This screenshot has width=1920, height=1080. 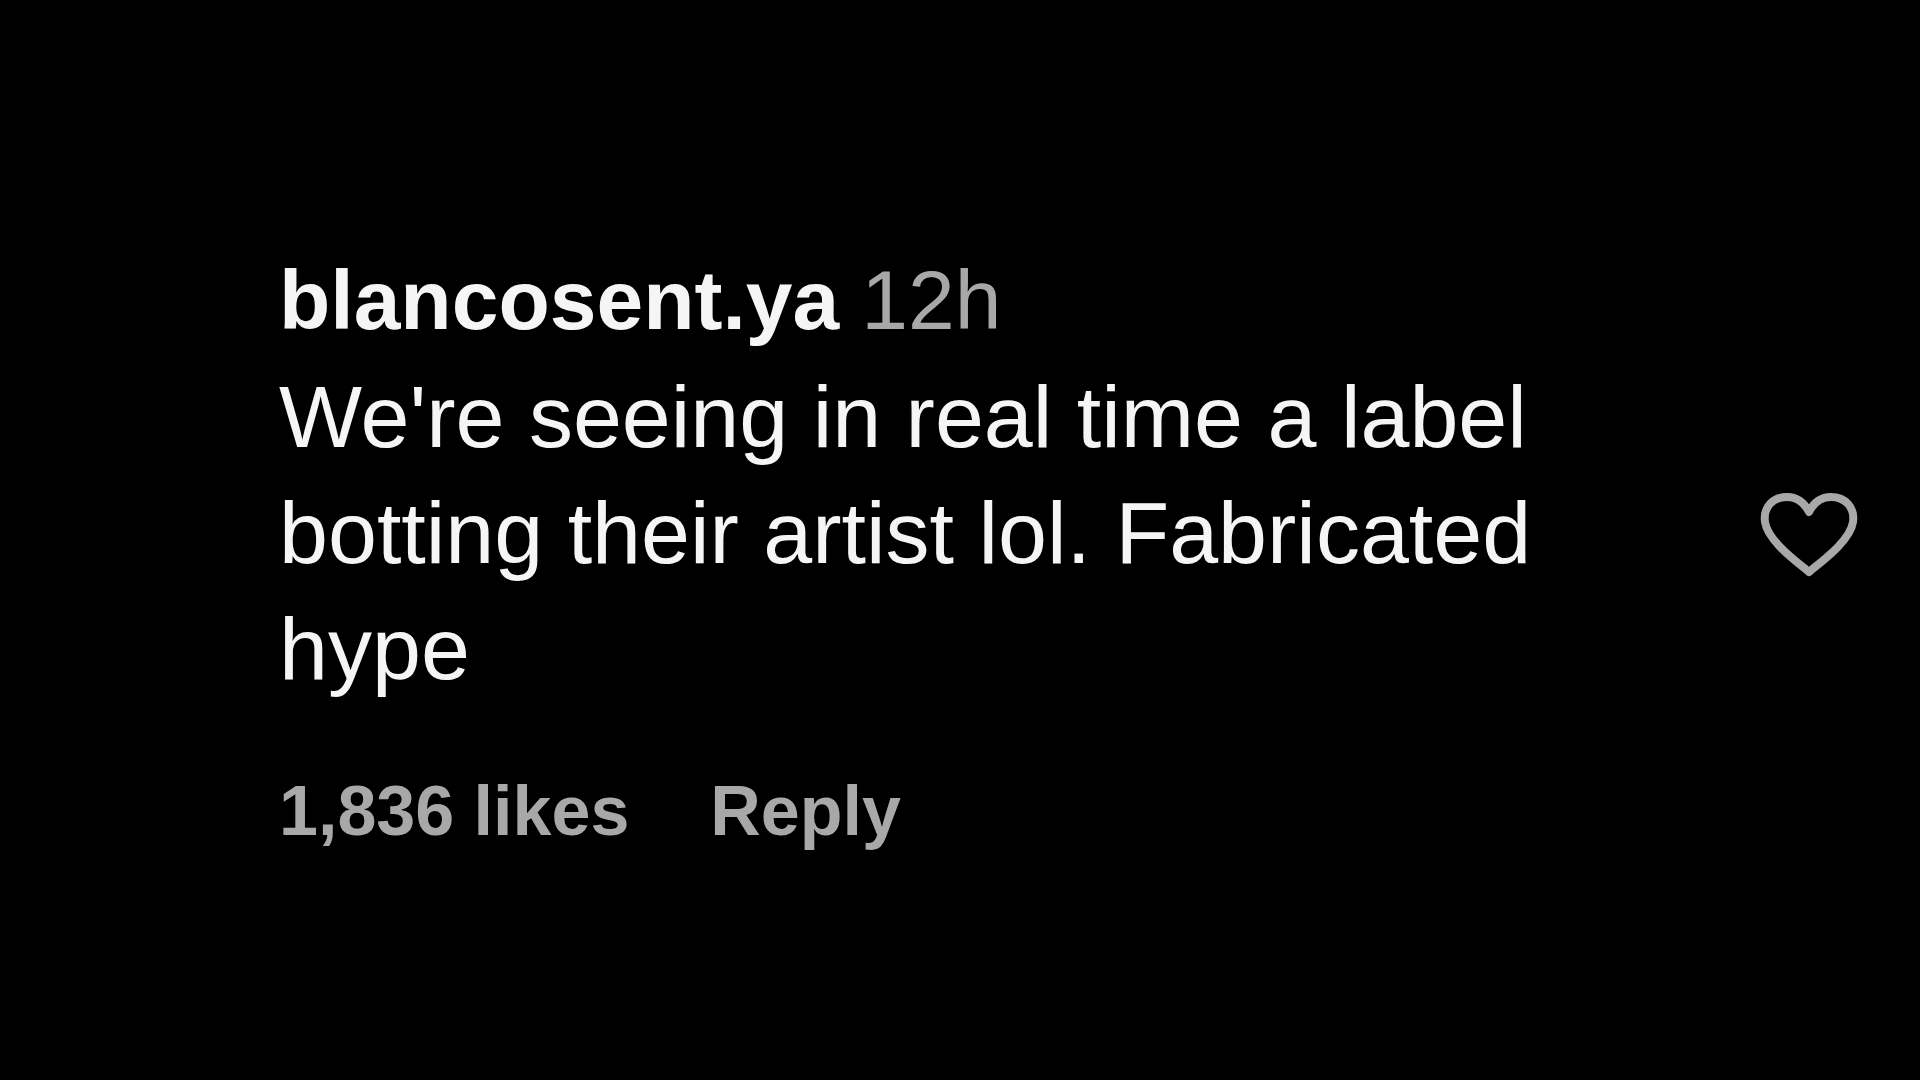 I want to click on heart-icon, so click(x=1809, y=534).